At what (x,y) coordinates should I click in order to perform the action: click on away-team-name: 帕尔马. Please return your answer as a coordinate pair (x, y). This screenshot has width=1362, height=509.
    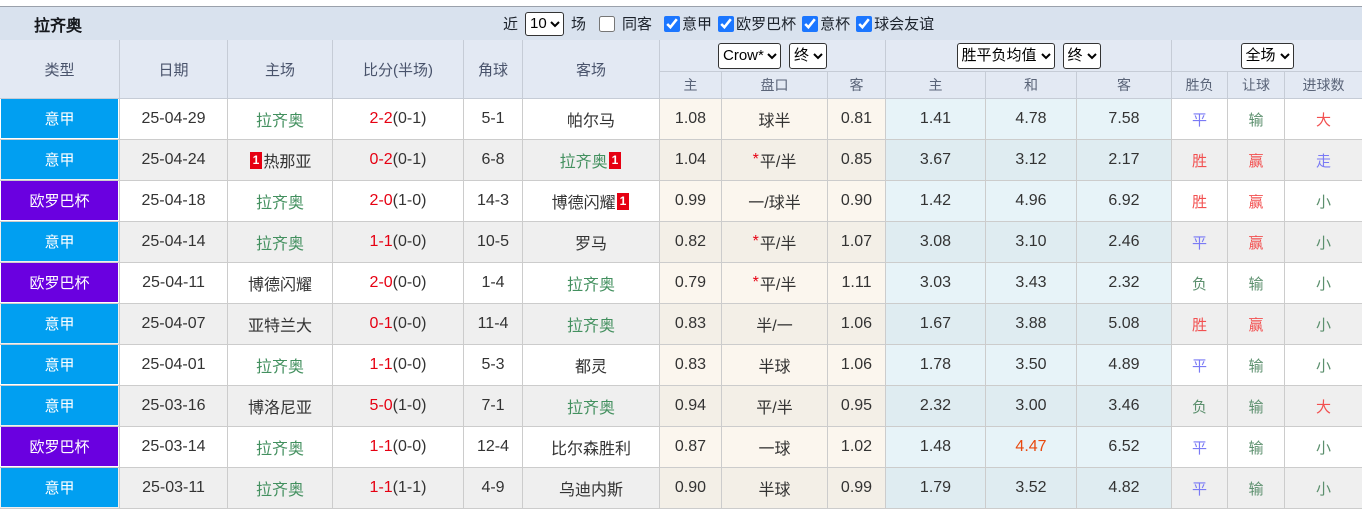
    Looking at the image, I should click on (591, 119).